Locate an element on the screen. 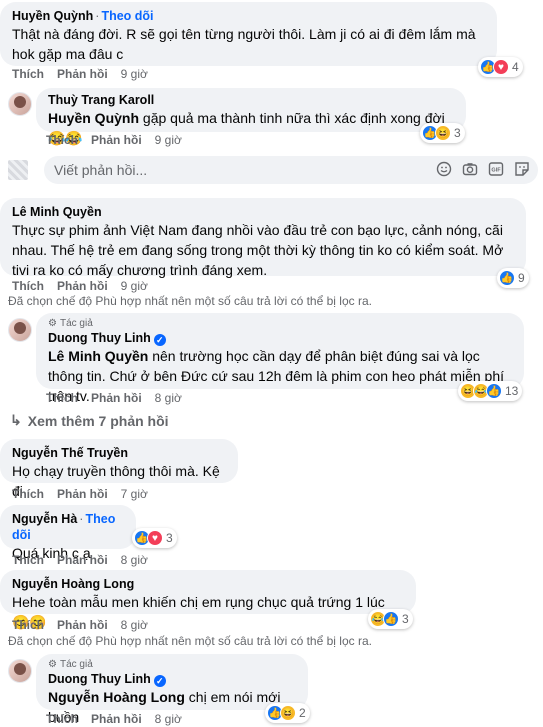 The height and width of the screenshot is (727, 543). reaction-summary: 👍 😆 2 is located at coordinates (287, 713).